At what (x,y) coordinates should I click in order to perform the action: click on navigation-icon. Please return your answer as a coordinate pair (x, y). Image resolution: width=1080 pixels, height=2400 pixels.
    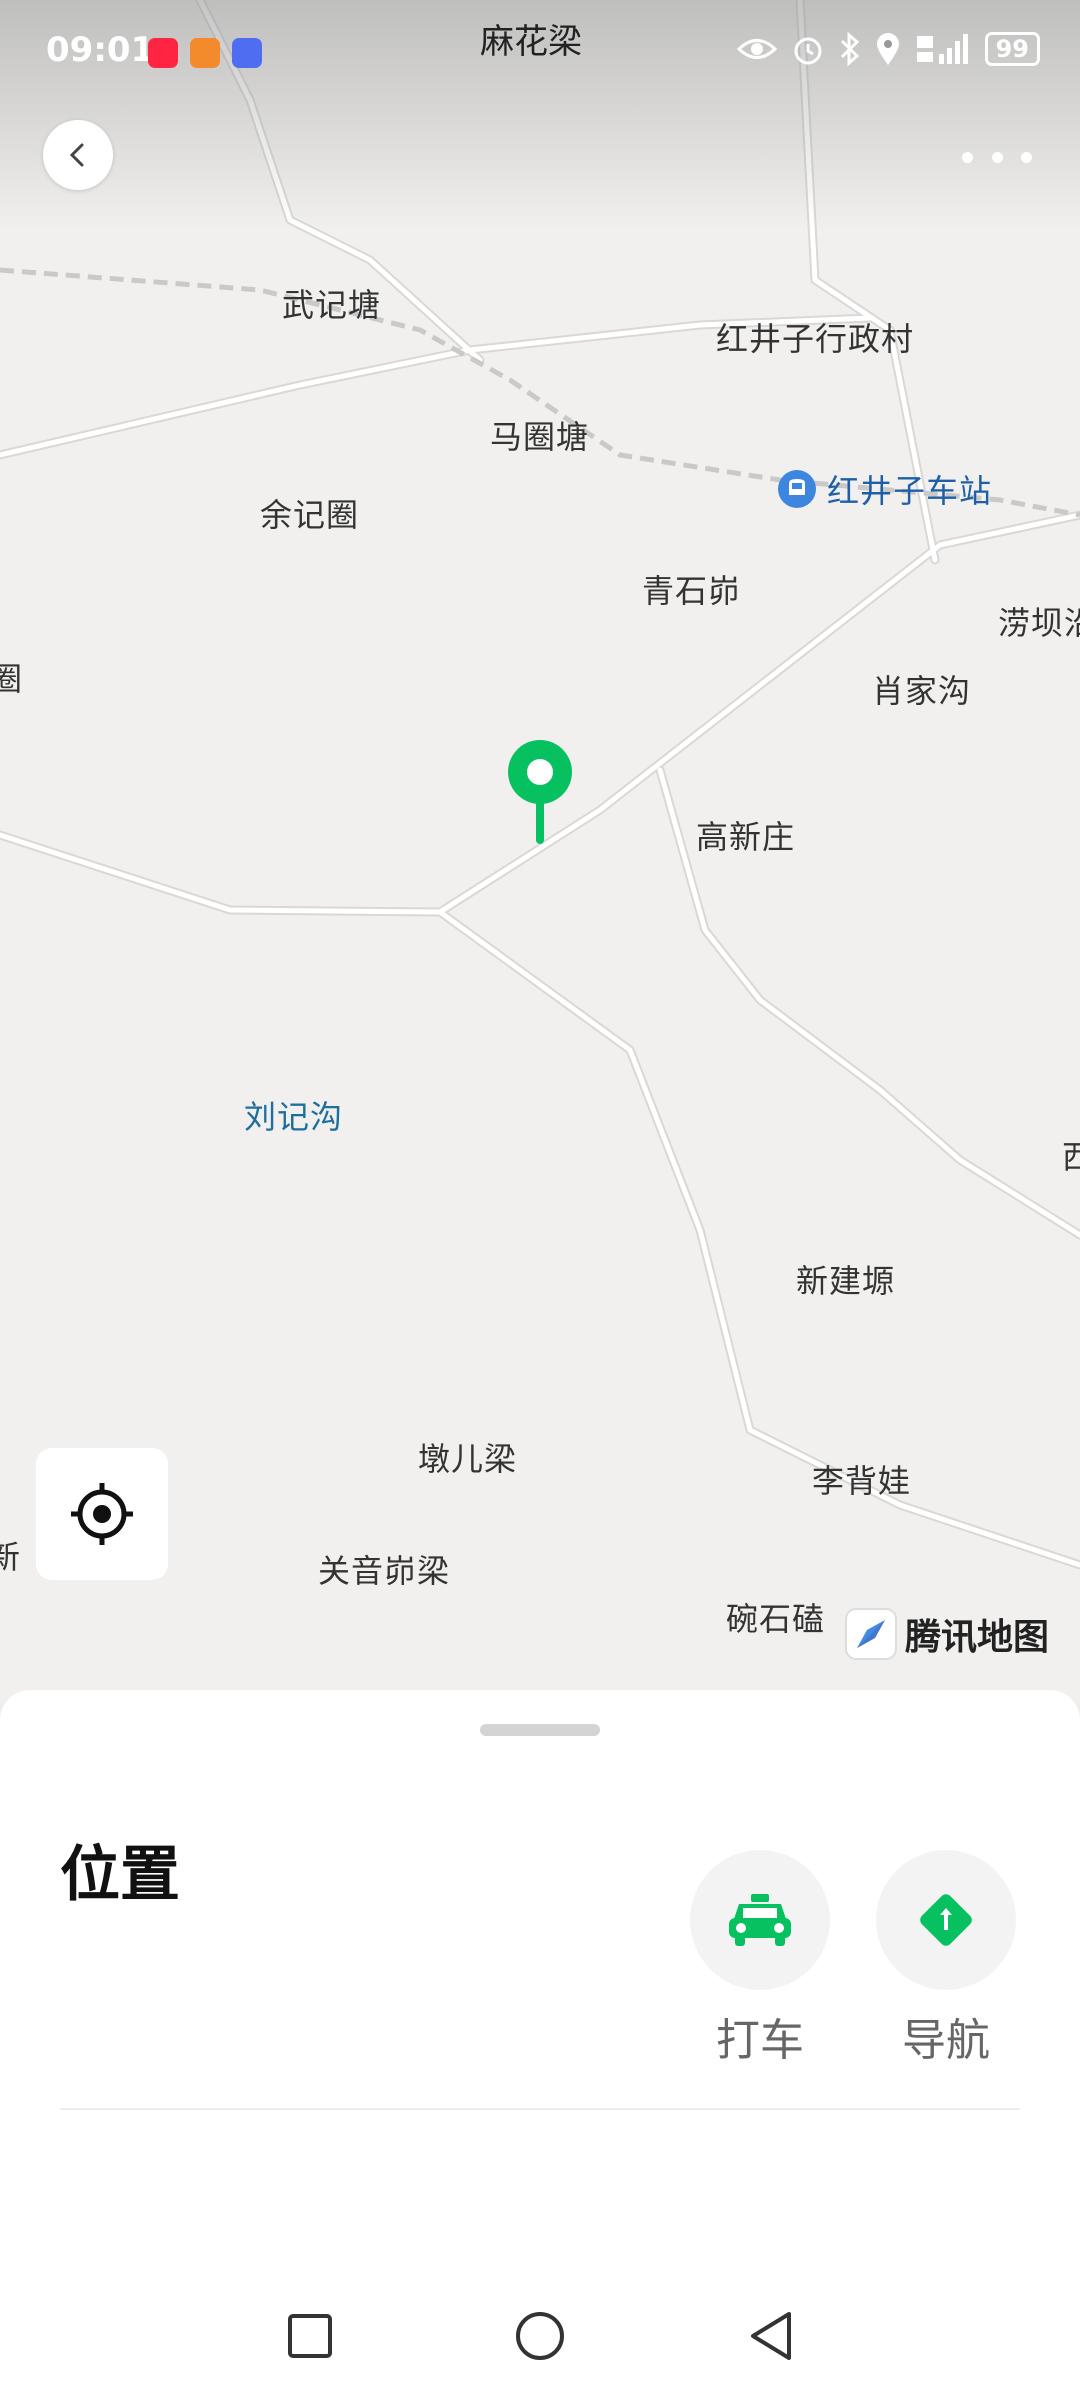
    Looking at the image, I should click on (946, 1920).